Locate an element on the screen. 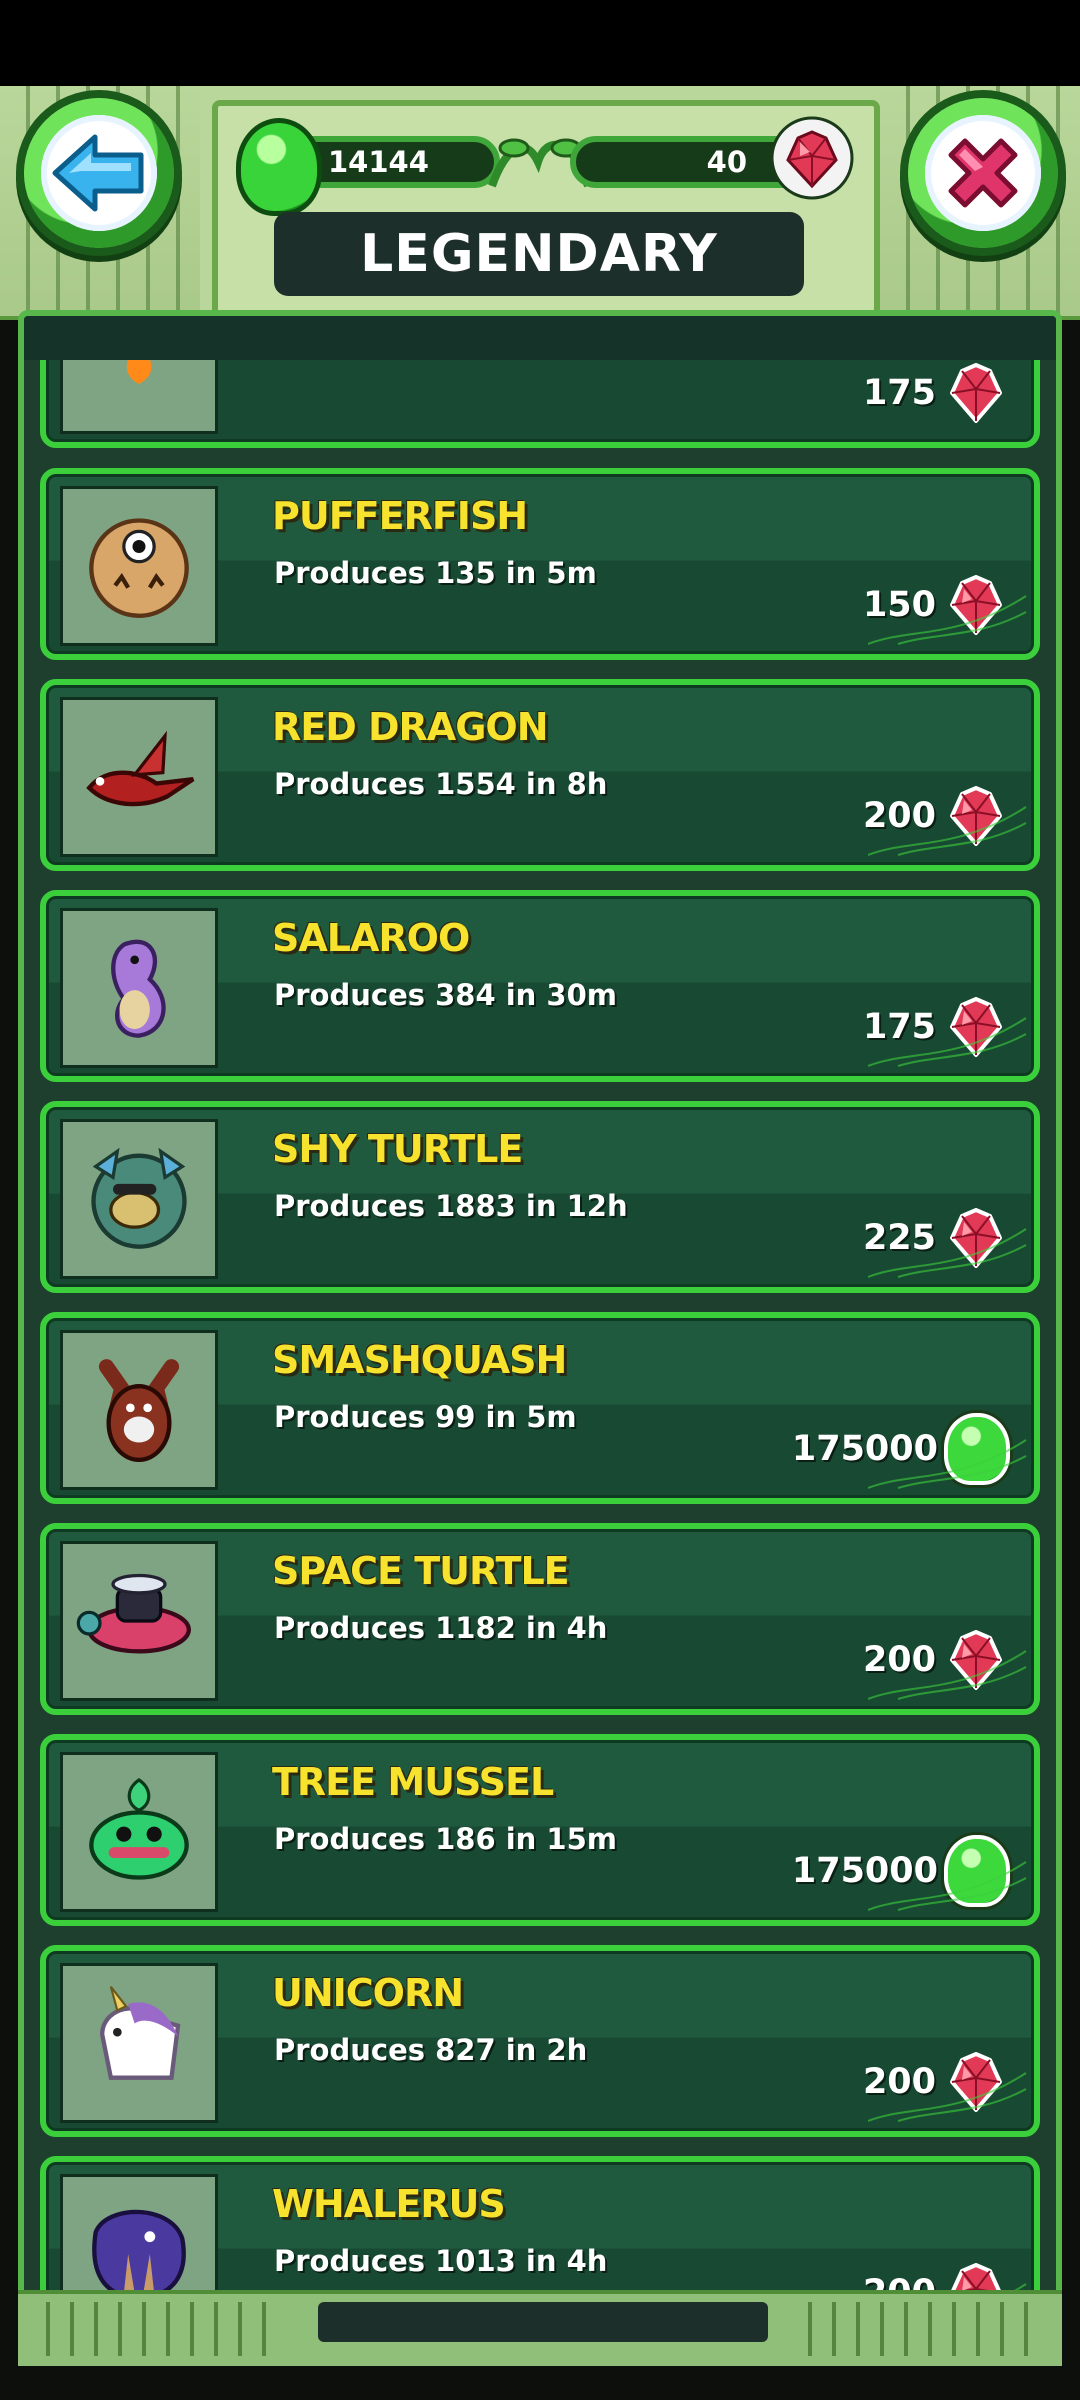 This screenshot has height=2400, width=1080. monster-card-tree-mussel: TREE MUSSEL Produces 186 in 15m 175000 is located at coordinates (540, 1830).